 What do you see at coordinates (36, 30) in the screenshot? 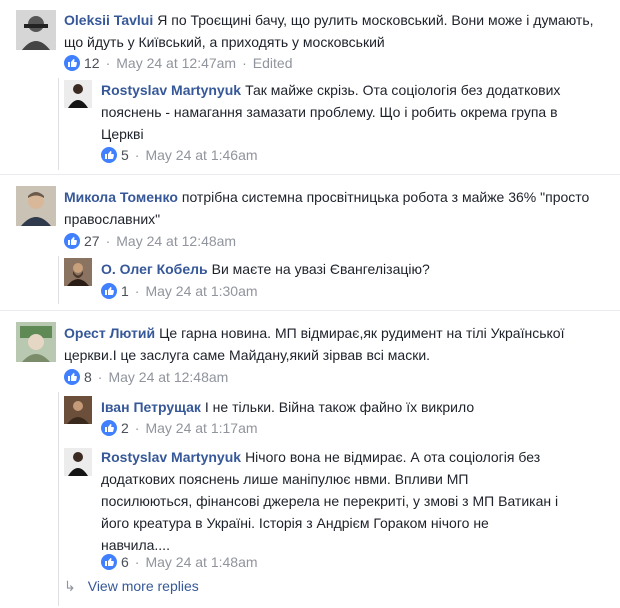
I see `avatar-oleksii-tavlui` at bounding box center [36, 30].